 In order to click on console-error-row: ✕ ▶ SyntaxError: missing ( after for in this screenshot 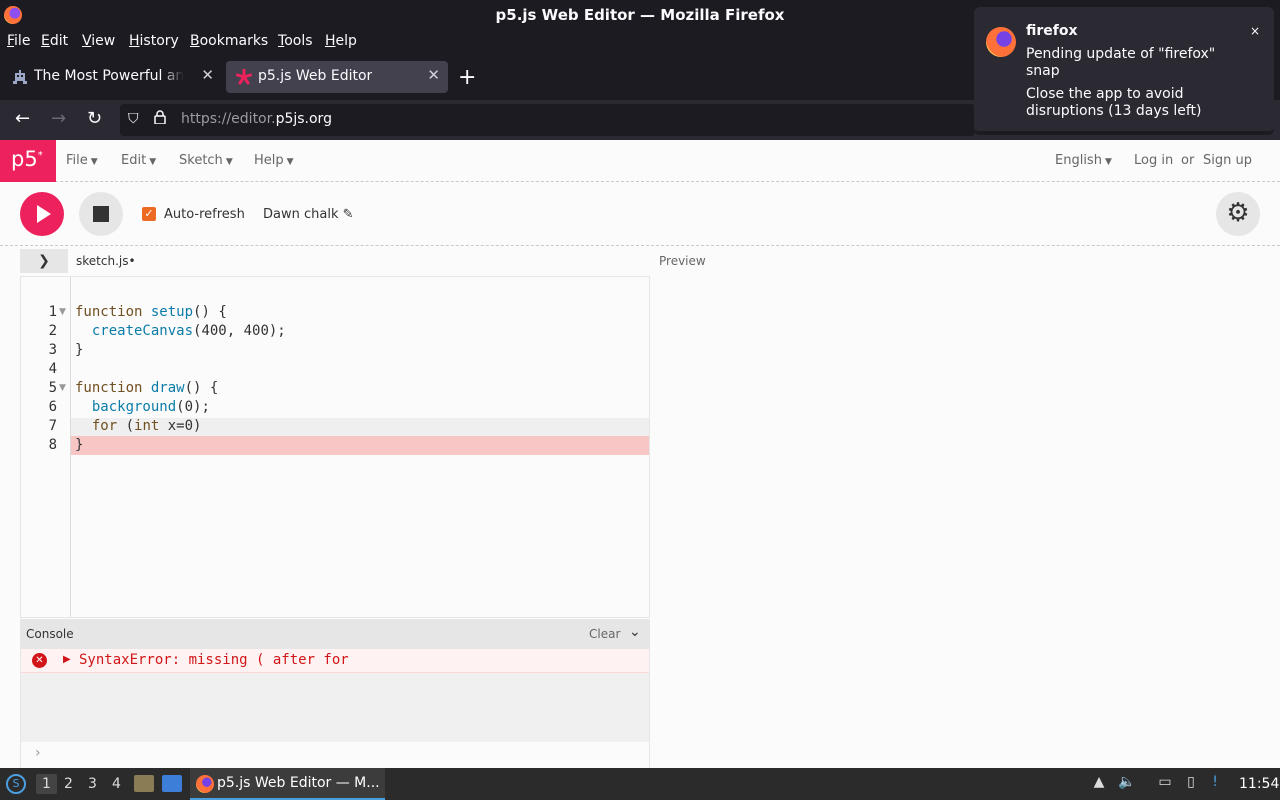, I will do `click(335, 661)`.